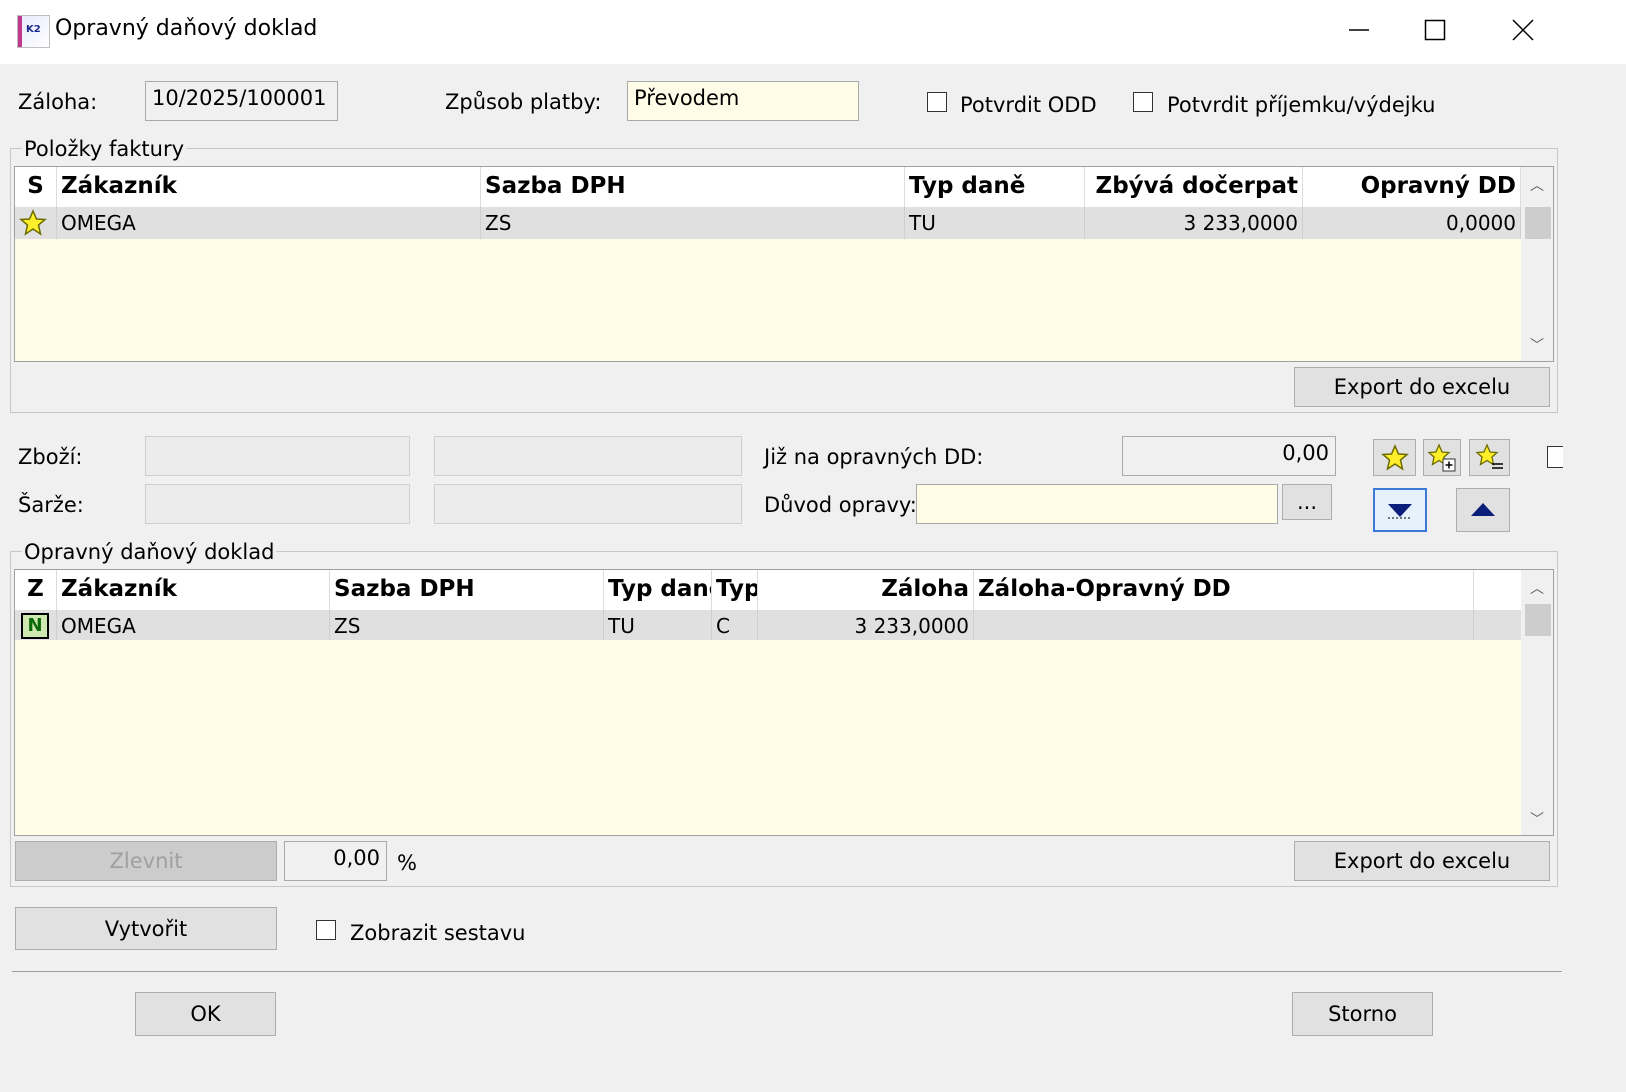 The image size is (1626, 1092). Describe the element at coordinates (1097, 504) in the screenshot. I see `duvod-field` at that location.